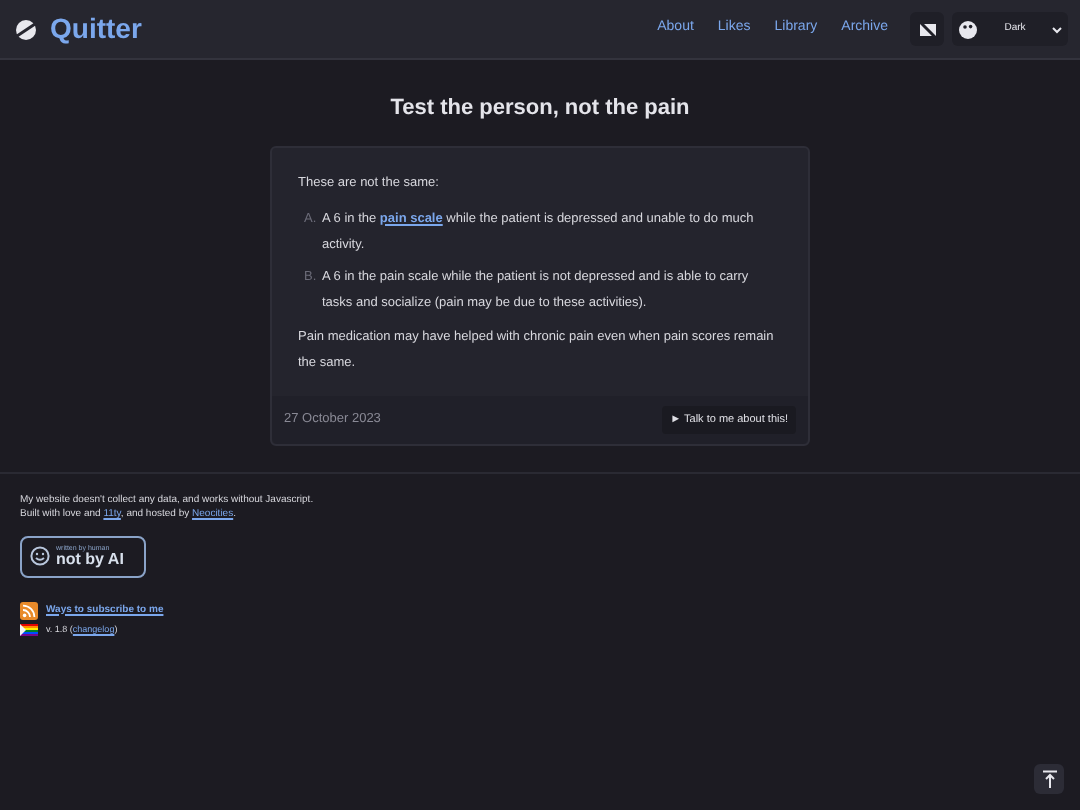 Image resolution: width=1080 pixels, height=810 pixels. What do you see at coordinates (29, 630) in the screenshot?
I see `pride-flag-icon` at bounding box center [29, 630].